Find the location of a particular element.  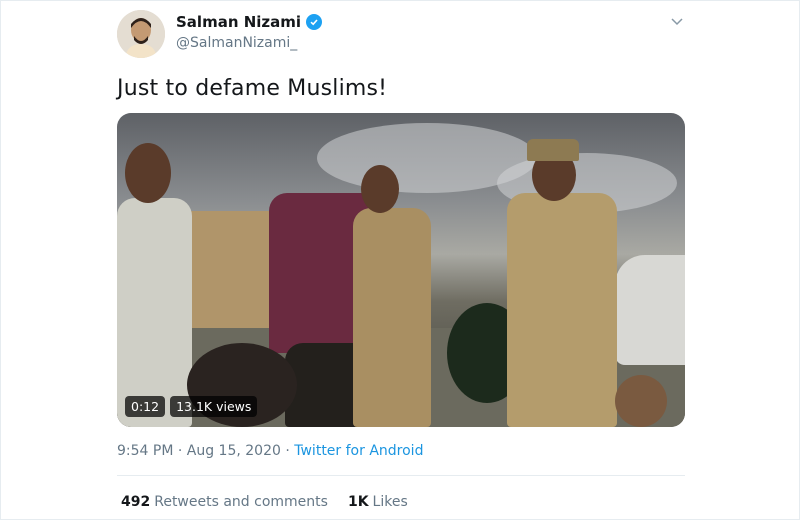

avatar is located at coordinates (141, 34).